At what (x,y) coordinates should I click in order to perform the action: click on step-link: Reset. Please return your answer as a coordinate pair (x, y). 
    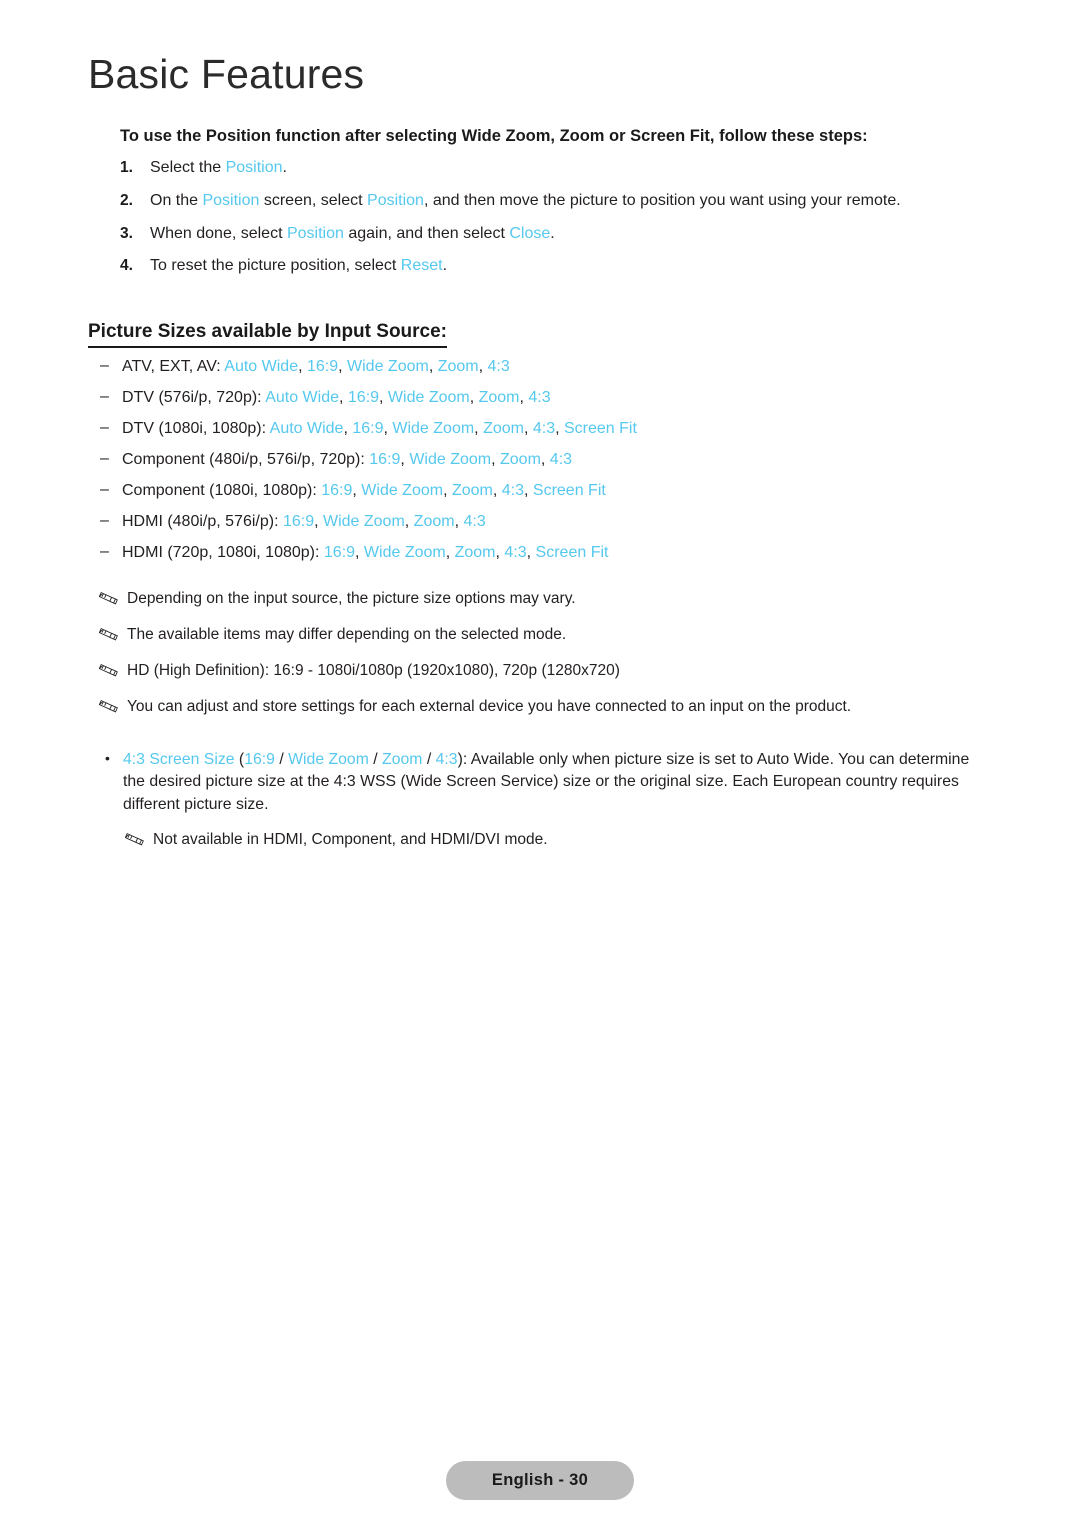
    Looking at the image, I should click on (422, 265).